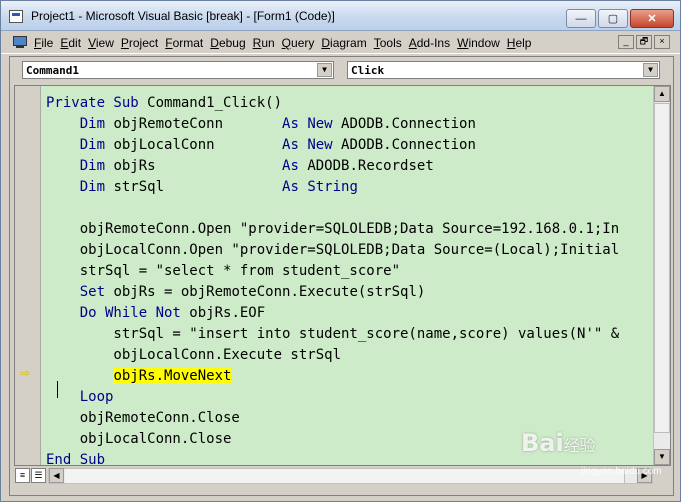  What do you see at coordinates (351, 313) in the screenshot?
I see `code-line: Do While Not objRs.EOF` at bounding box center [351, 313].